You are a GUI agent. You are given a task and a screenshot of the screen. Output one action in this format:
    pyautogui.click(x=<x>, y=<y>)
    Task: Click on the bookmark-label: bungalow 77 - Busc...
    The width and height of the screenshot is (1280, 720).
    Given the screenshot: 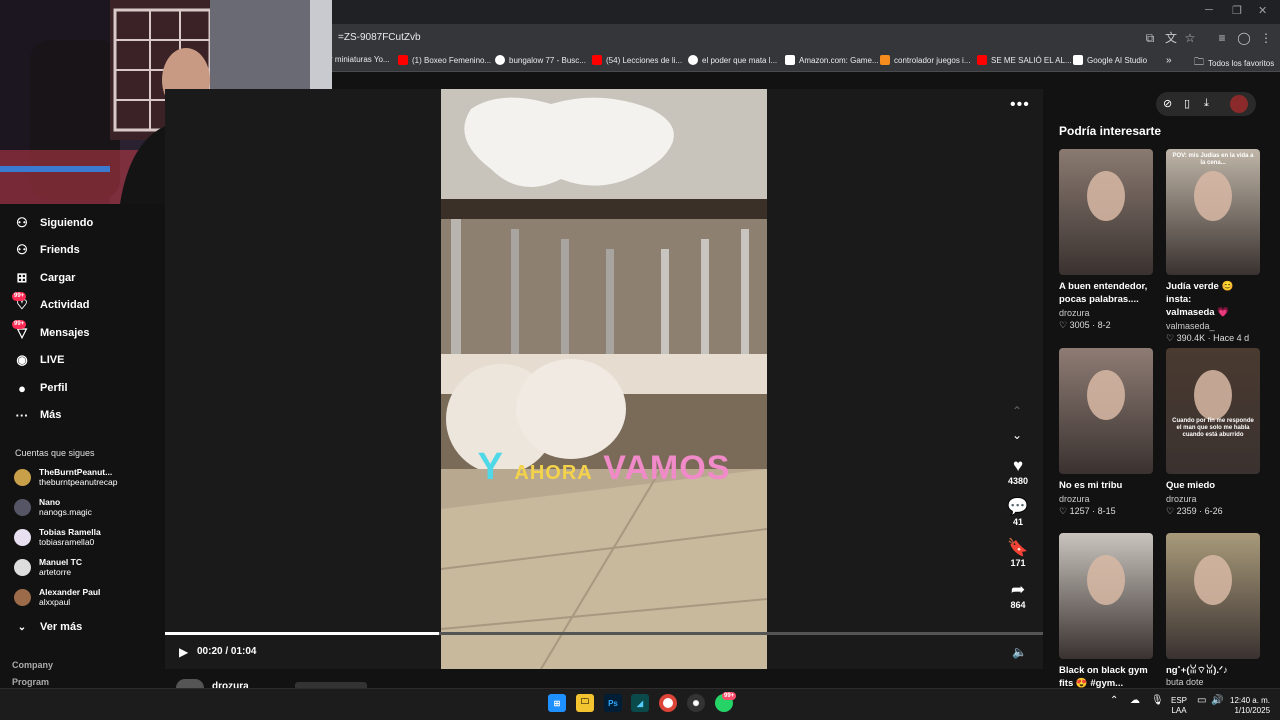 What is the action you would take?
    pyautogui.click(x=547, y=60)
    